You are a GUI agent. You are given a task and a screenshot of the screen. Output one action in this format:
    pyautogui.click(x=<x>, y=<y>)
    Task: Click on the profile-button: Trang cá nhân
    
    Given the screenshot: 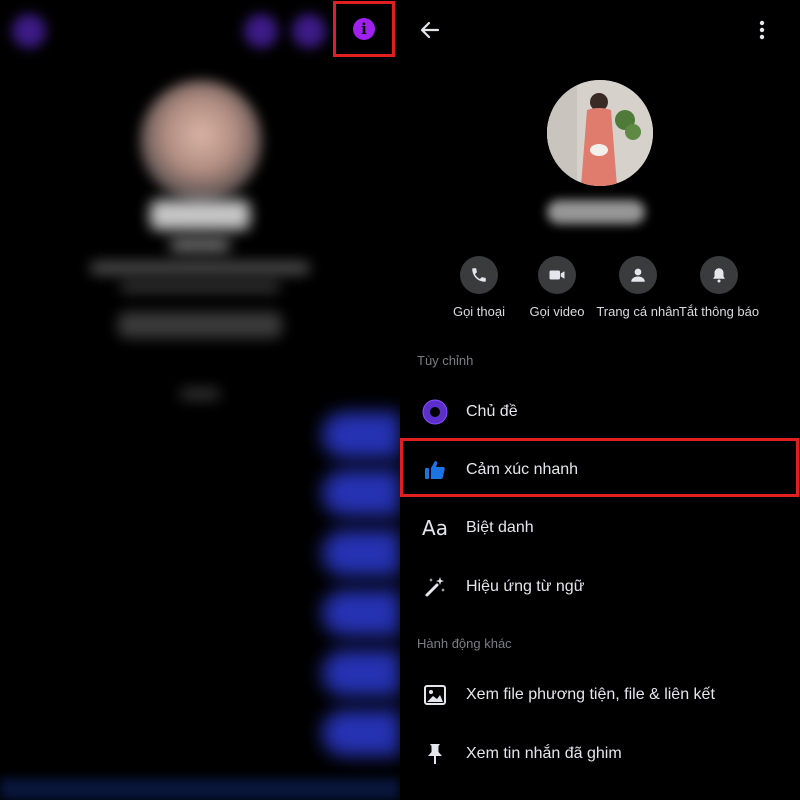 What is the action you would take?
    pyautogui.click(x=638, y=287)
    